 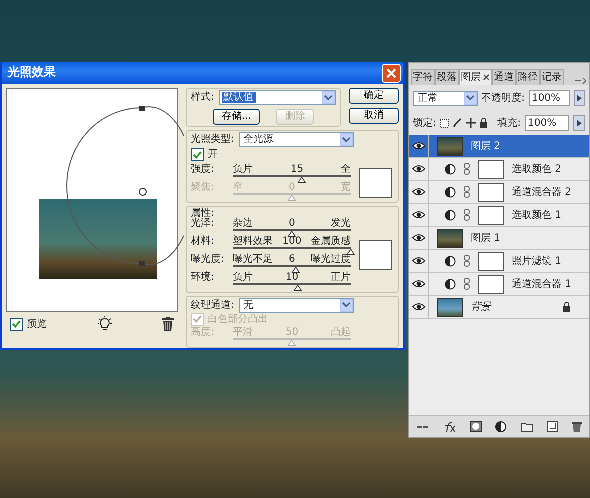 I want to click on layer-row: 选取颜色 1, so click(x=499, y=215).